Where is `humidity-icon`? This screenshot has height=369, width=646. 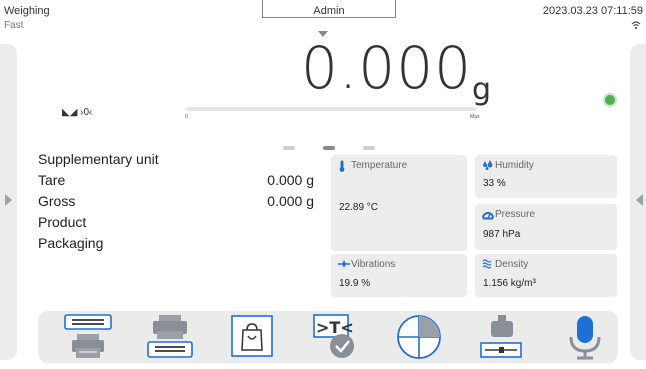
humidity-icon is located at coordinates (488, 165).